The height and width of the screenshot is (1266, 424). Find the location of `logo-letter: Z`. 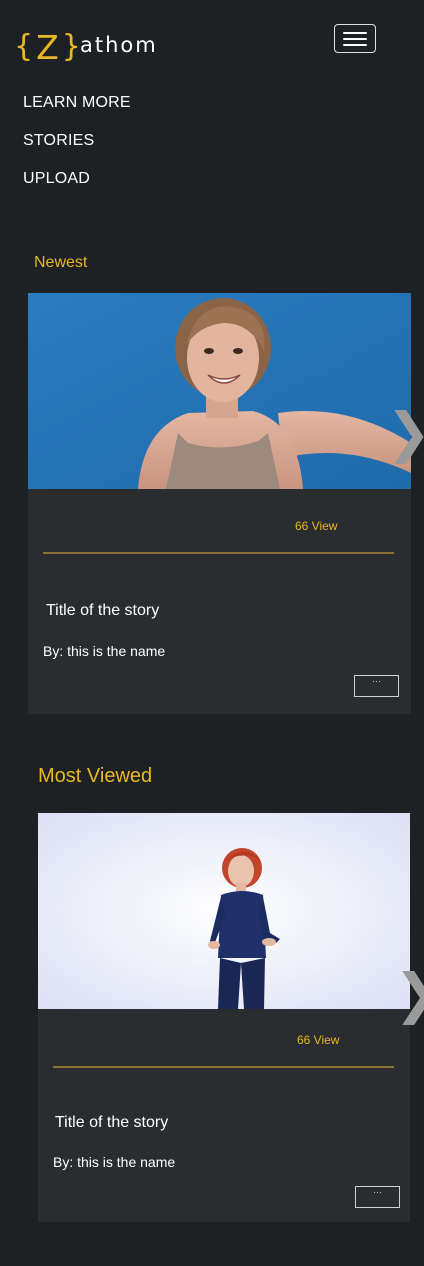

logo-letter: Z is located at coordinates (47, 47).